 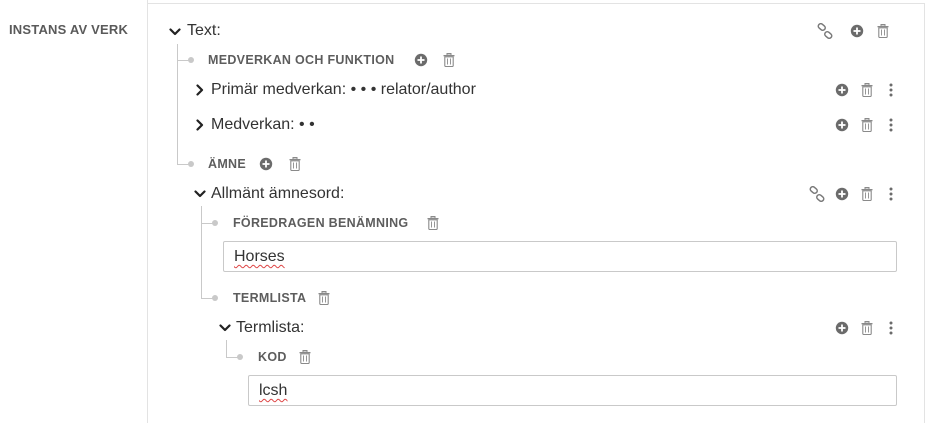 I want to click on entity-type-label: INSTANS AV VERK, so click(x=69, y=29).